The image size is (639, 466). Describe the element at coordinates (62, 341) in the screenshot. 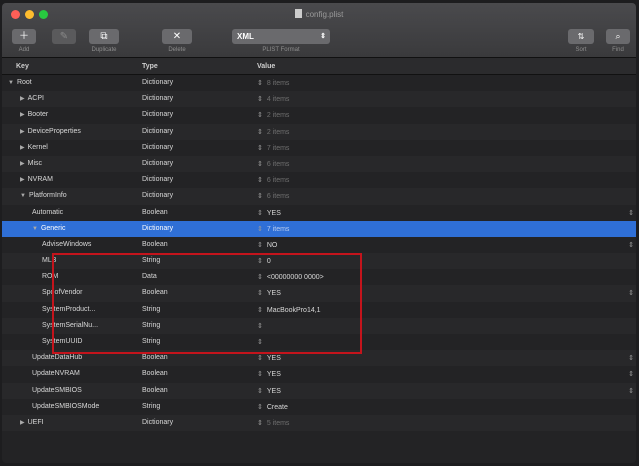

I see `row-key: SystemUUID` at that location.